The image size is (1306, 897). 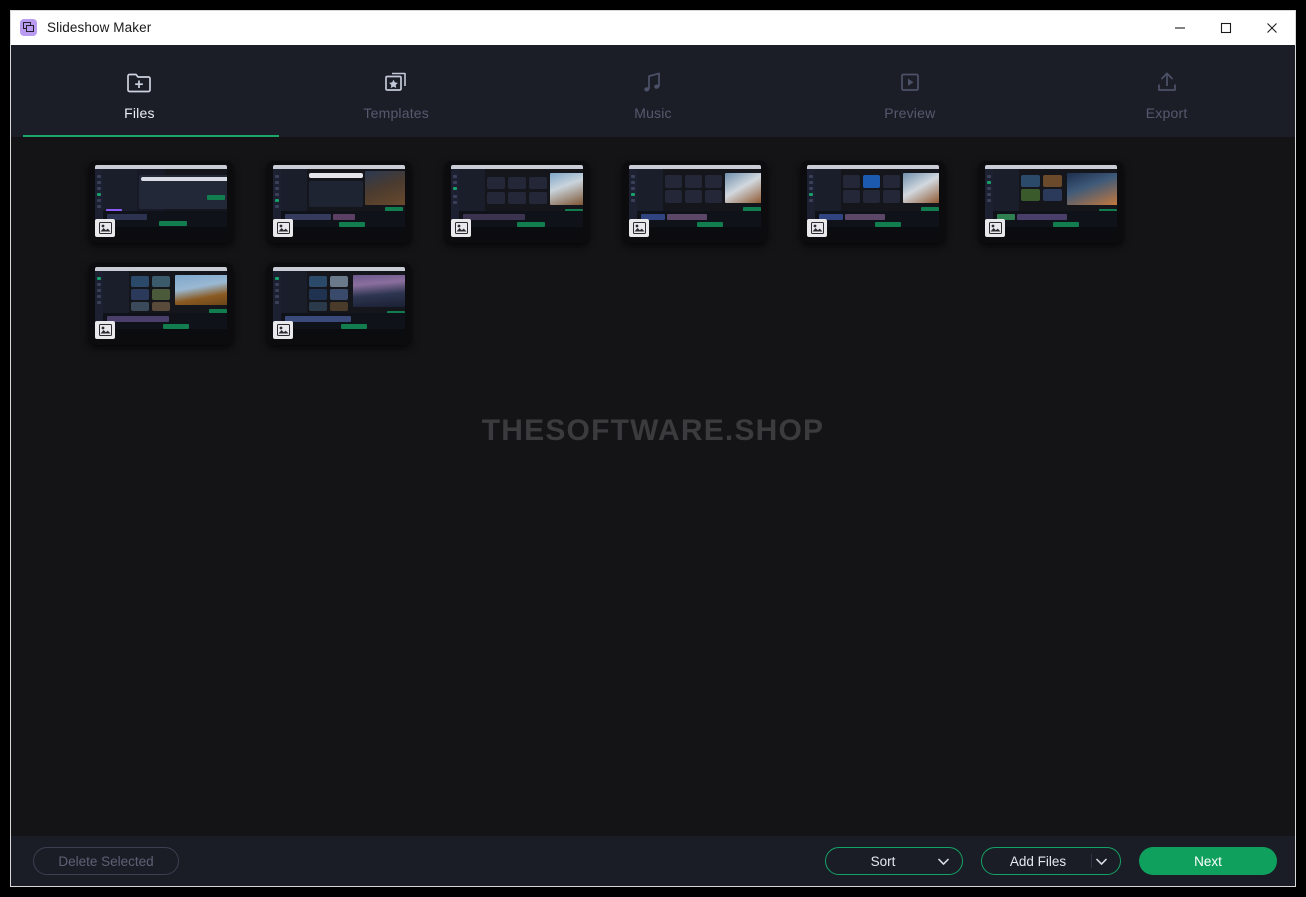 I want to click on add-files-button-label: Add Files, so click(x=1038, y=861).